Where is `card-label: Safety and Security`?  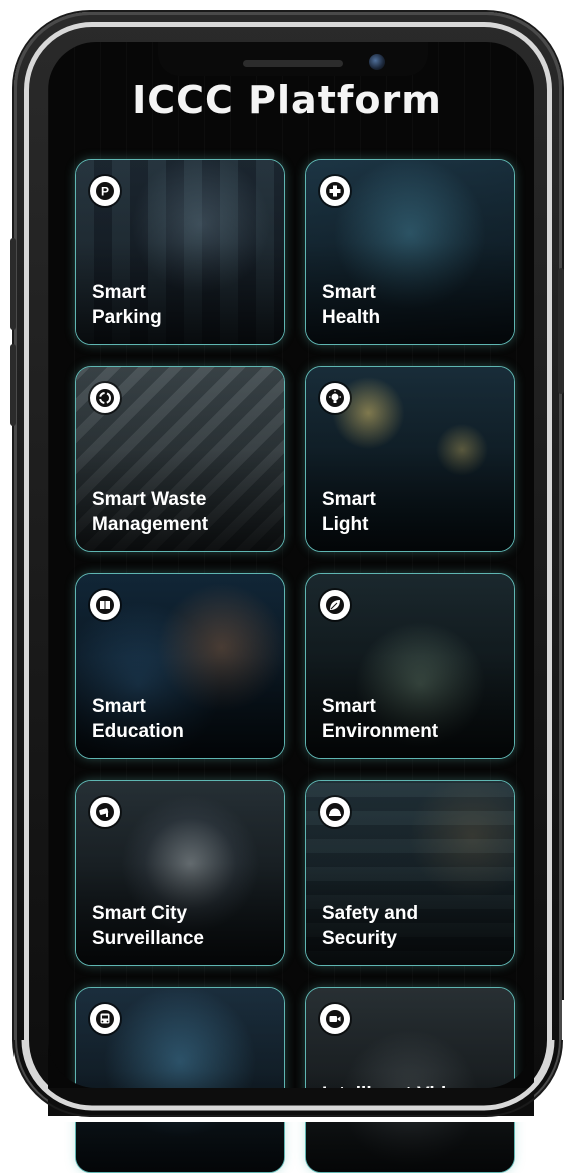
card-label: Safety and Security is located at coordinates (370, 926).